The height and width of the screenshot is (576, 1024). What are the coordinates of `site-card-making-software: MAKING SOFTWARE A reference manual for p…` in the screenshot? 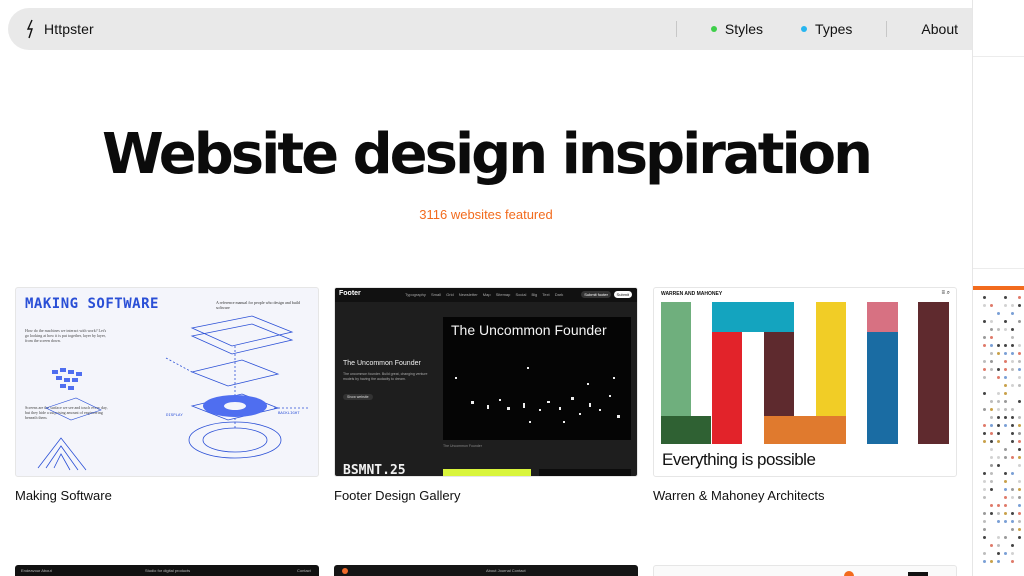 It's located at (167, 395).